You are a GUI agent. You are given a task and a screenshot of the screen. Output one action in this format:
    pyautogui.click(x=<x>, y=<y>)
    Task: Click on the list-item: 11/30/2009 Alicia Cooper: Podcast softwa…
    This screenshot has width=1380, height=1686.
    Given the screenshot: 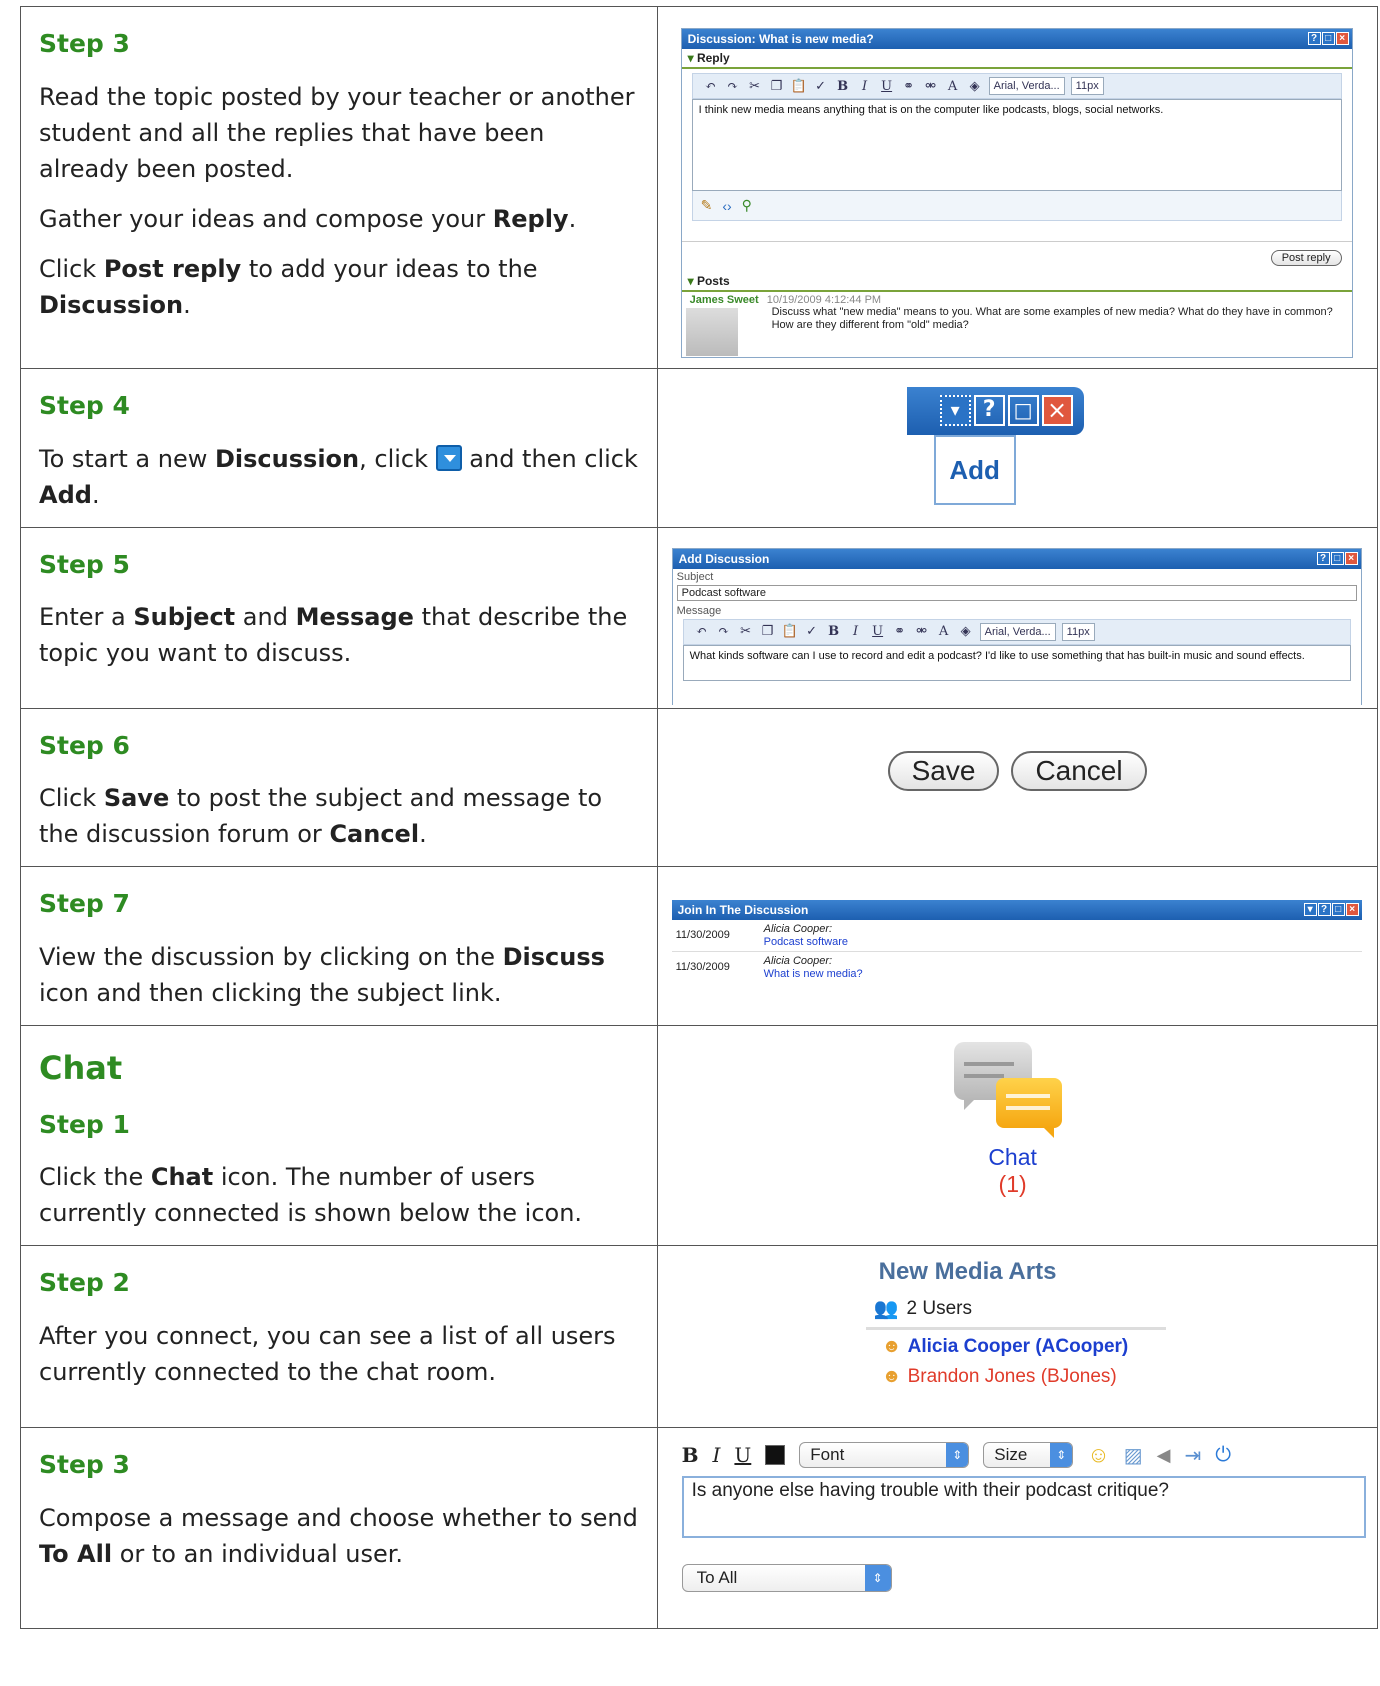 What is the action you would take?
    pyautogui.click(x=1016, y=936)
    